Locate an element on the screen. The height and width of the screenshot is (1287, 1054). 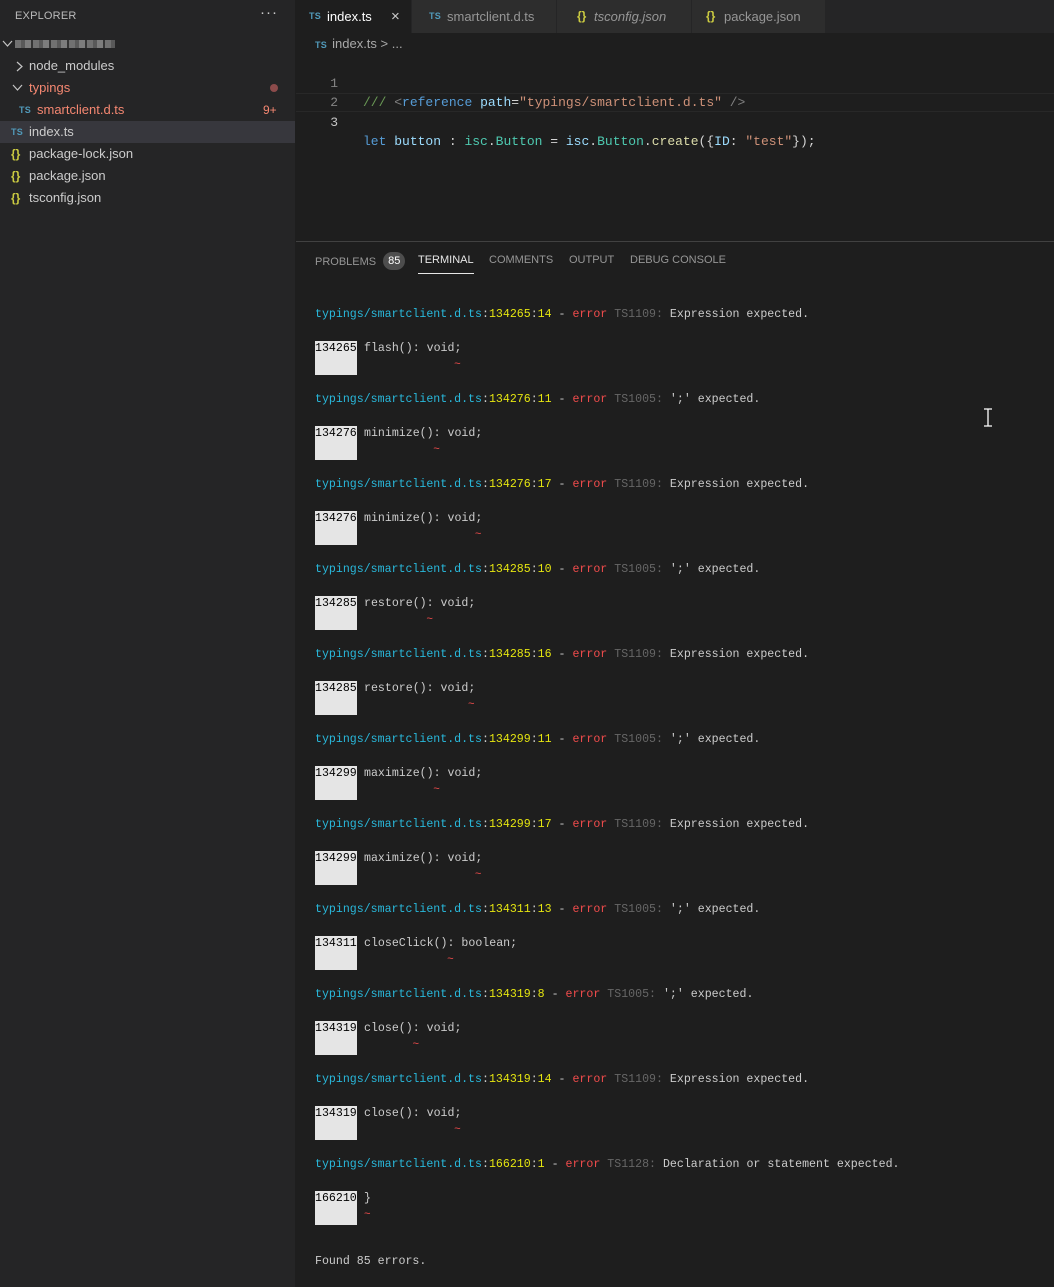
tab-index-ts: TS index.ts × is located at coordinates (354, 16).